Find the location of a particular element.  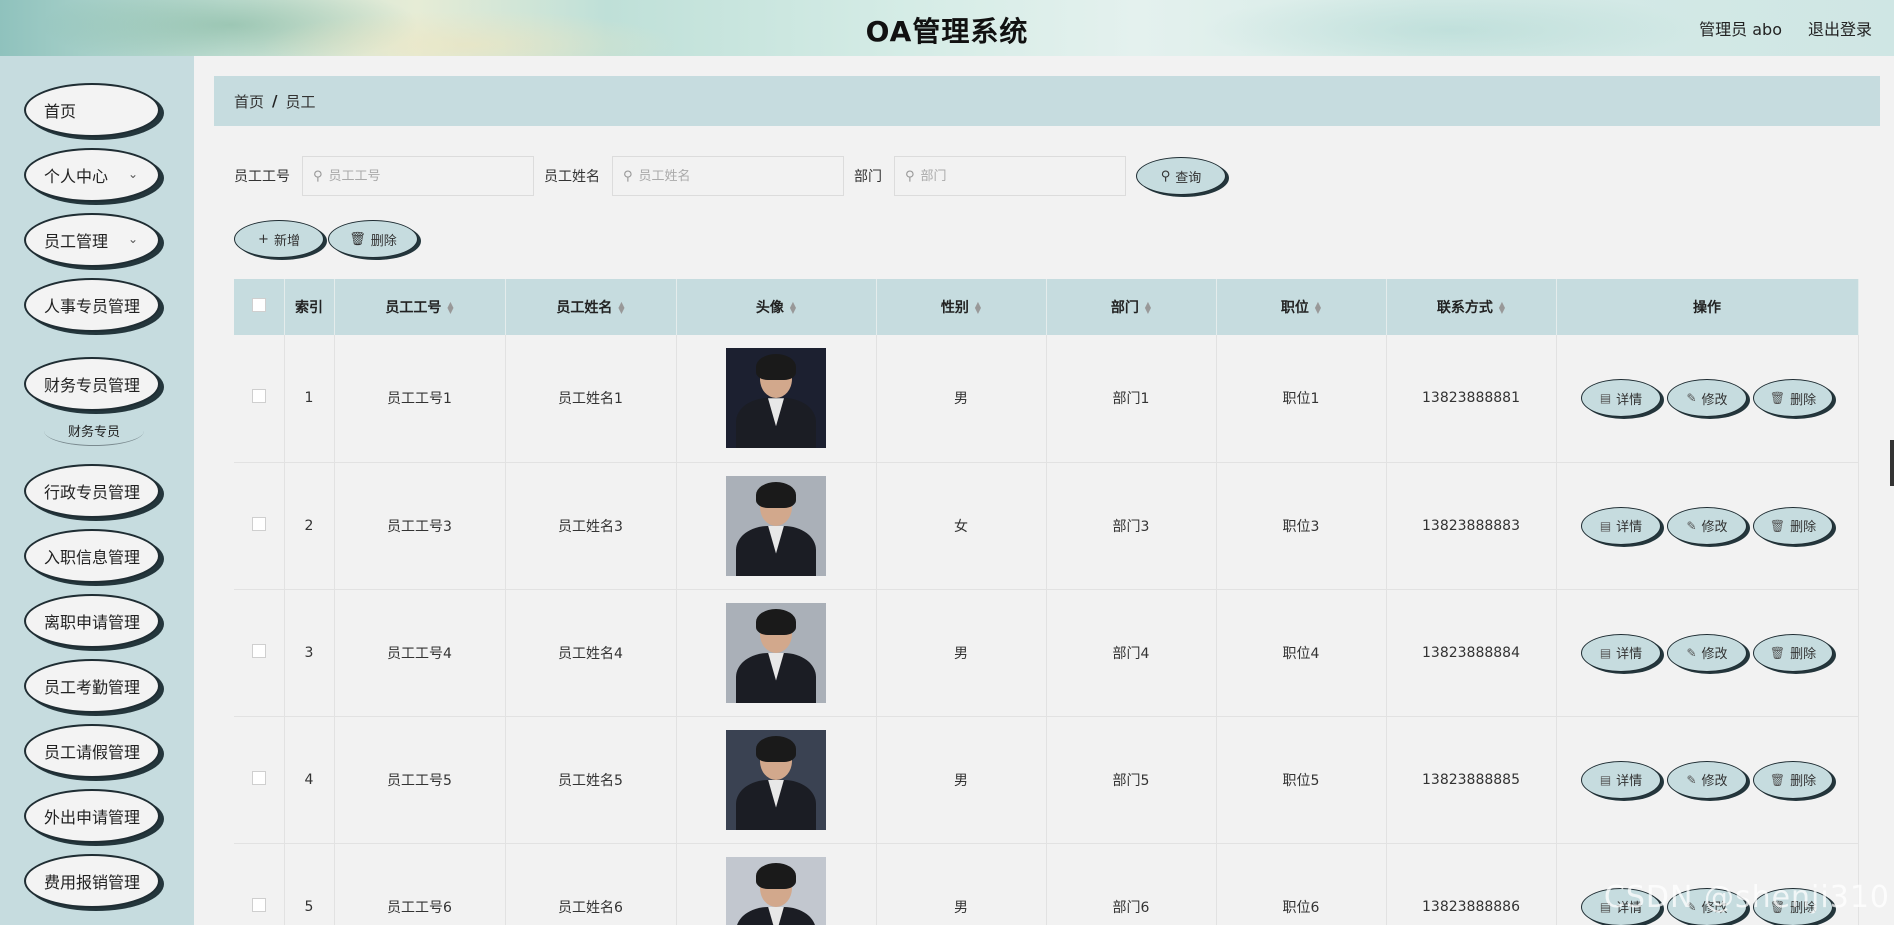

batch-delete-button: 🗑 删除 is located at coordinates (373, 239).